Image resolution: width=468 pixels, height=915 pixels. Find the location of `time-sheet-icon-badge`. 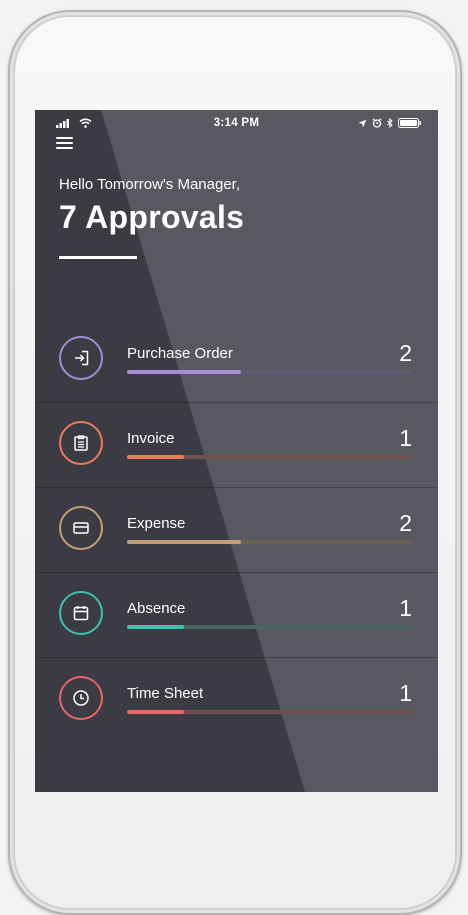

time-sheet-icon-badge is located at coordinates (81, 698).